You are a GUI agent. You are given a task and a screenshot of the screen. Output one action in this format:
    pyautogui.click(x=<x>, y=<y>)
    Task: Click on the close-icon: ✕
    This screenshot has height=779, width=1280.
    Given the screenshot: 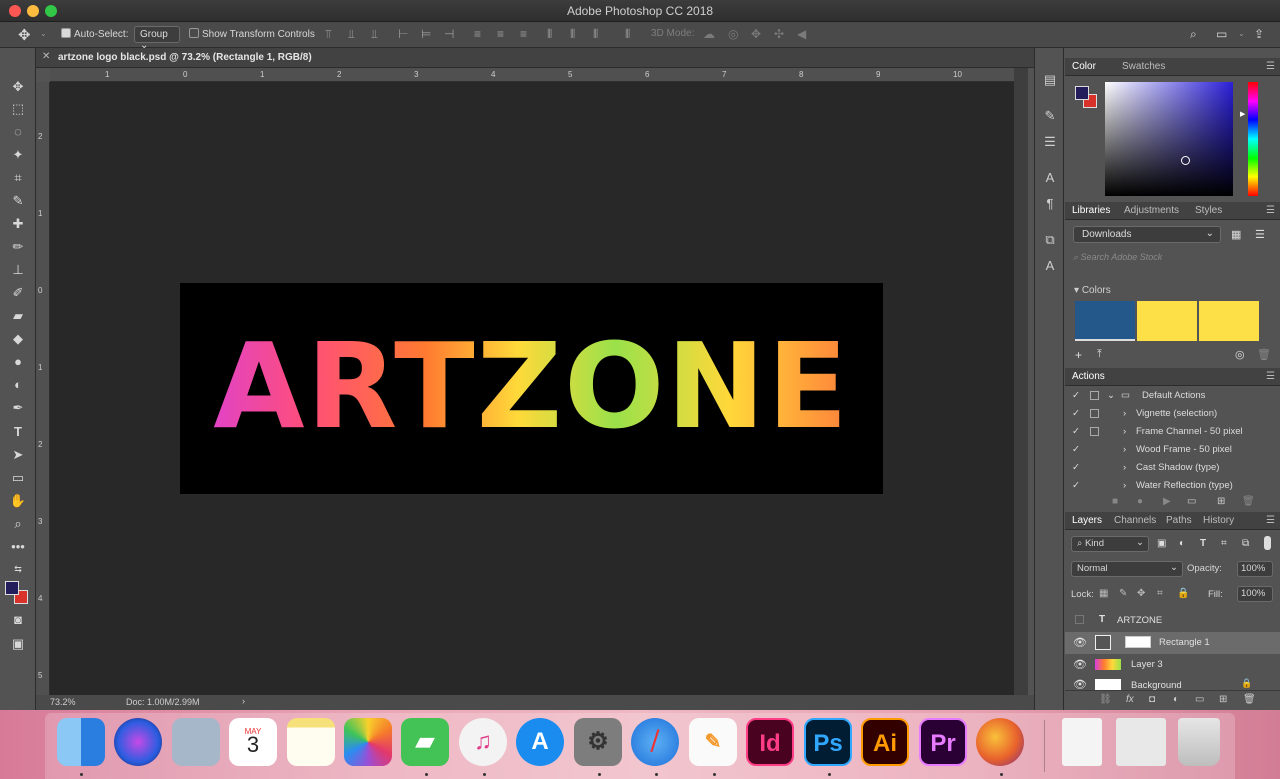 What is the action you would take?
    pyautogui.click(x=46, y=56)
    